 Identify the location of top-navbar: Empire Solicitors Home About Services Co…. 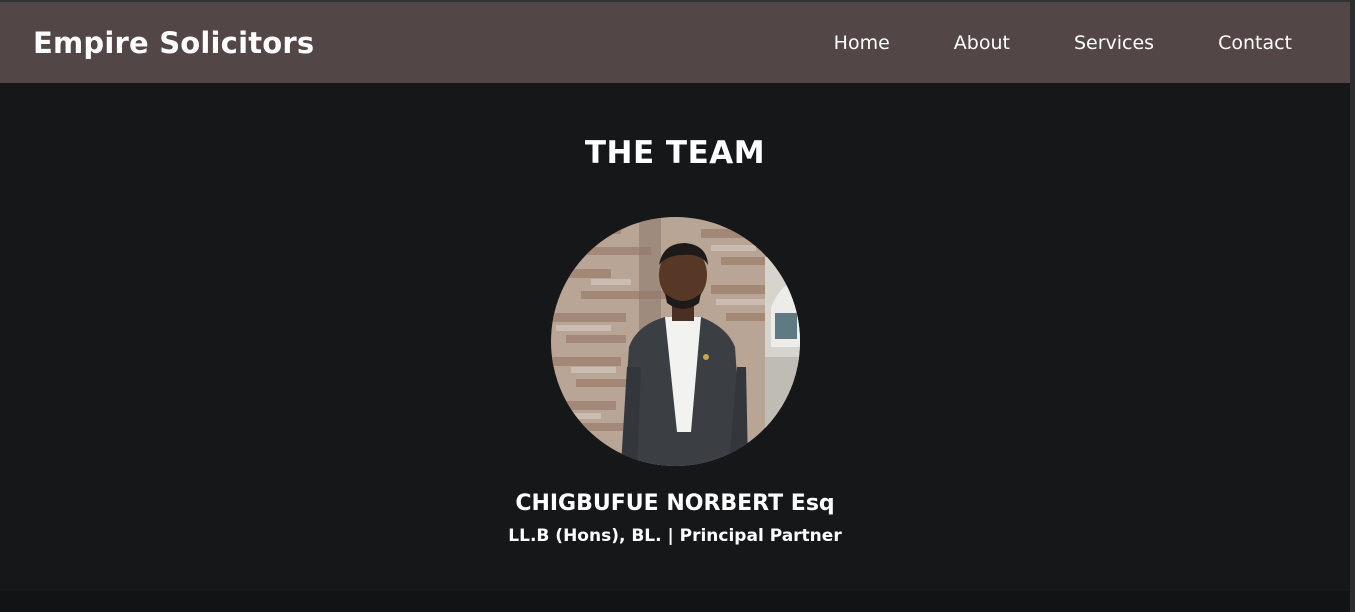
(675, 42).